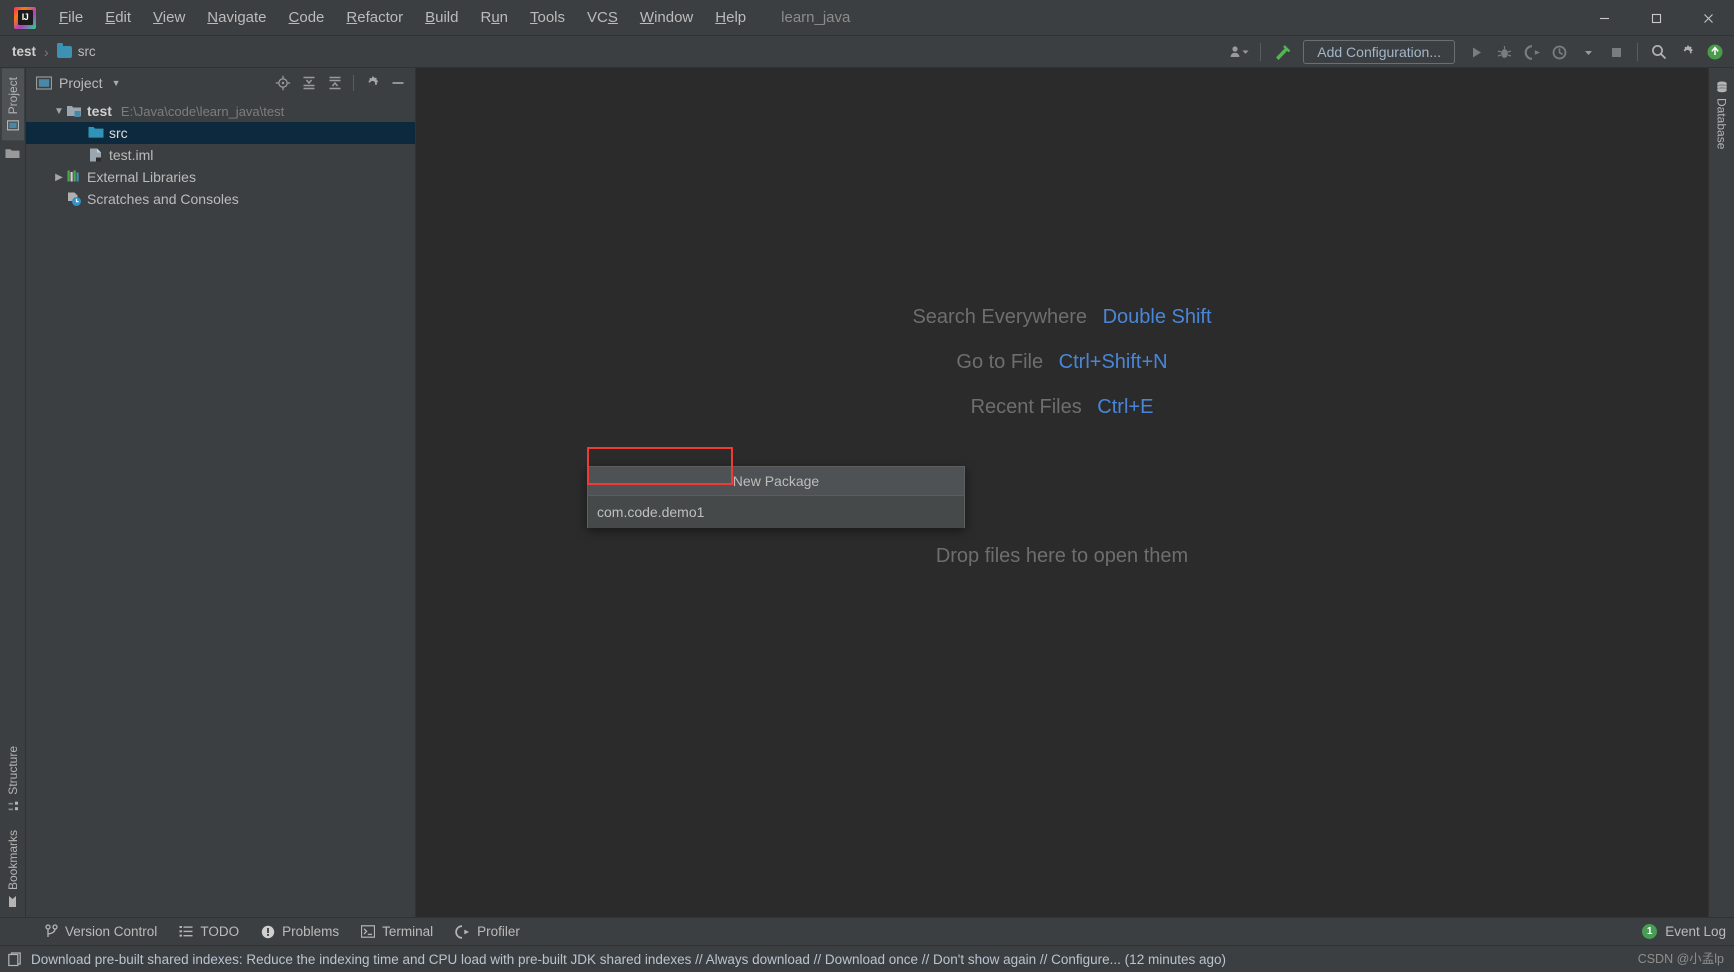  What do you see at coordinates (76, 17) in the screenshot?
I see `menu-file-label: ile` at bounding box center [76, 17].